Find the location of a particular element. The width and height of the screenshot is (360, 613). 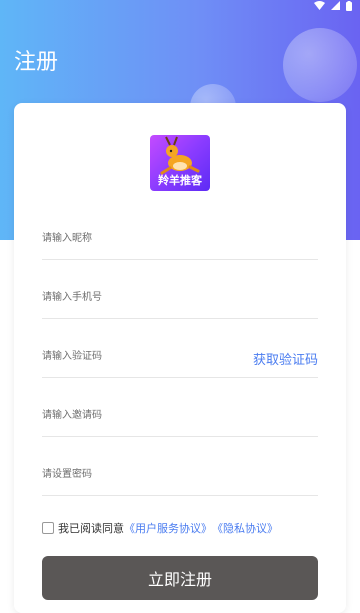

invite-code-input is located at coordinates (142, 415).